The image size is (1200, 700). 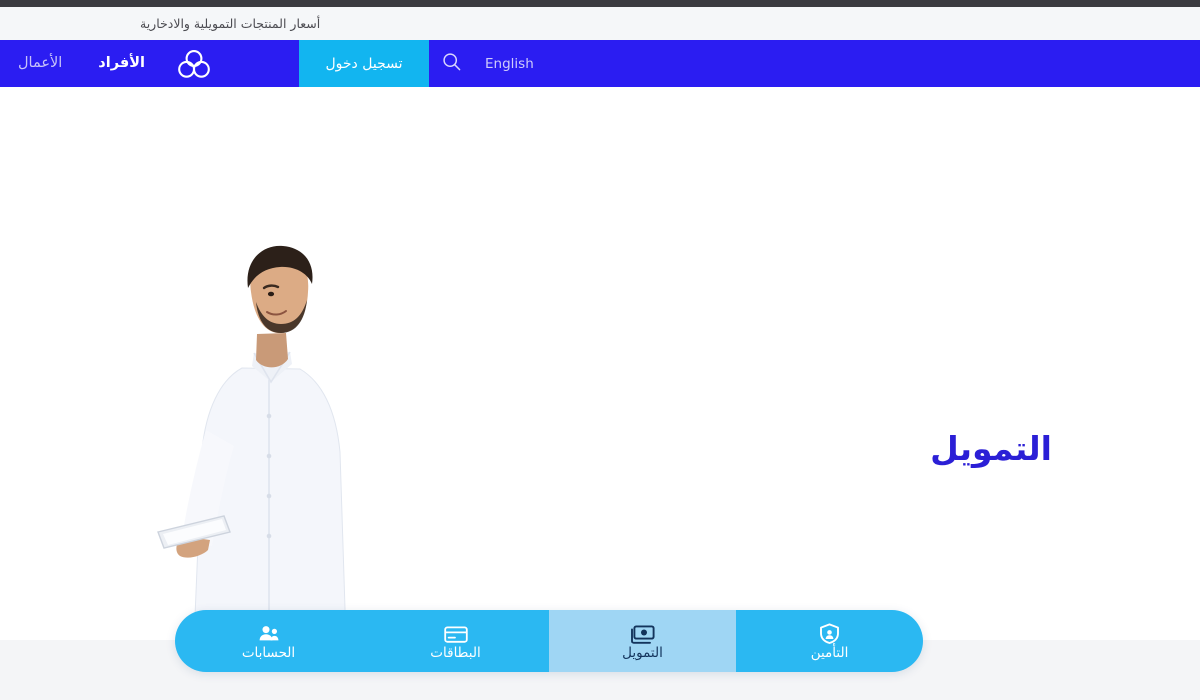 I want to click on navbar-items: الأفراد الأعمال, so click(x=81, y=63).